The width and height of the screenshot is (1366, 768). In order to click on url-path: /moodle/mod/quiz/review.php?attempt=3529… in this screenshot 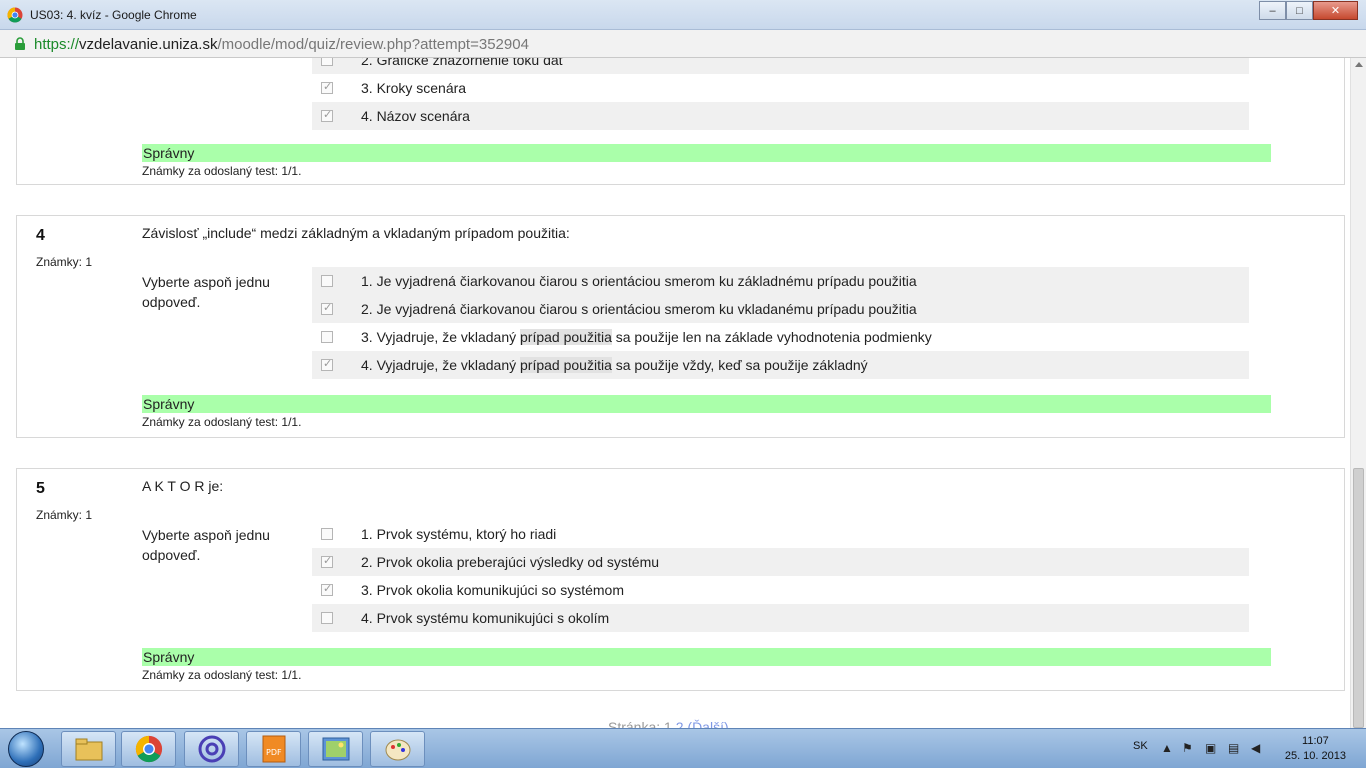, I will do `click(373, 44)`.